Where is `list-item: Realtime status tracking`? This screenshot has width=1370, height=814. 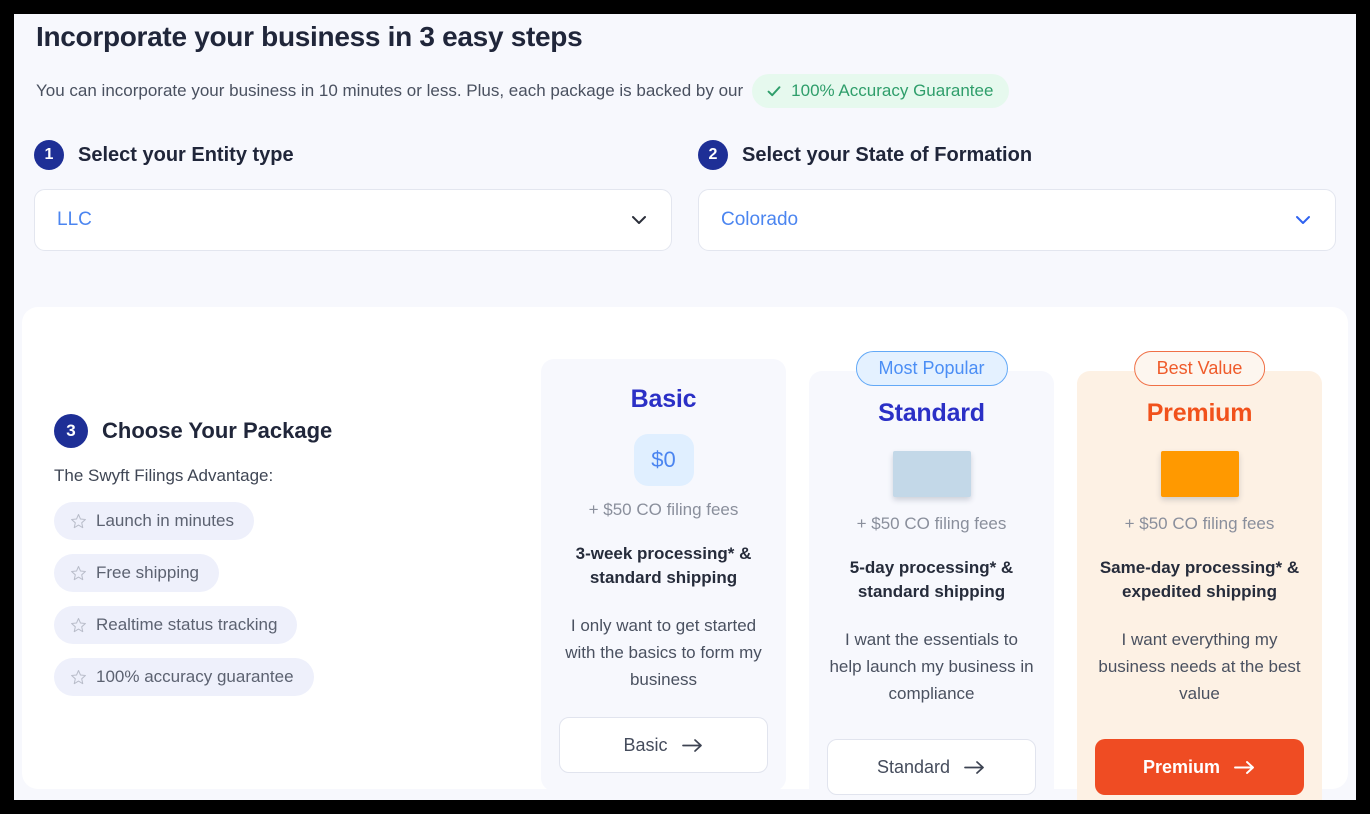
list-item: Realtime status tracking is located at coordinates (297, 632).